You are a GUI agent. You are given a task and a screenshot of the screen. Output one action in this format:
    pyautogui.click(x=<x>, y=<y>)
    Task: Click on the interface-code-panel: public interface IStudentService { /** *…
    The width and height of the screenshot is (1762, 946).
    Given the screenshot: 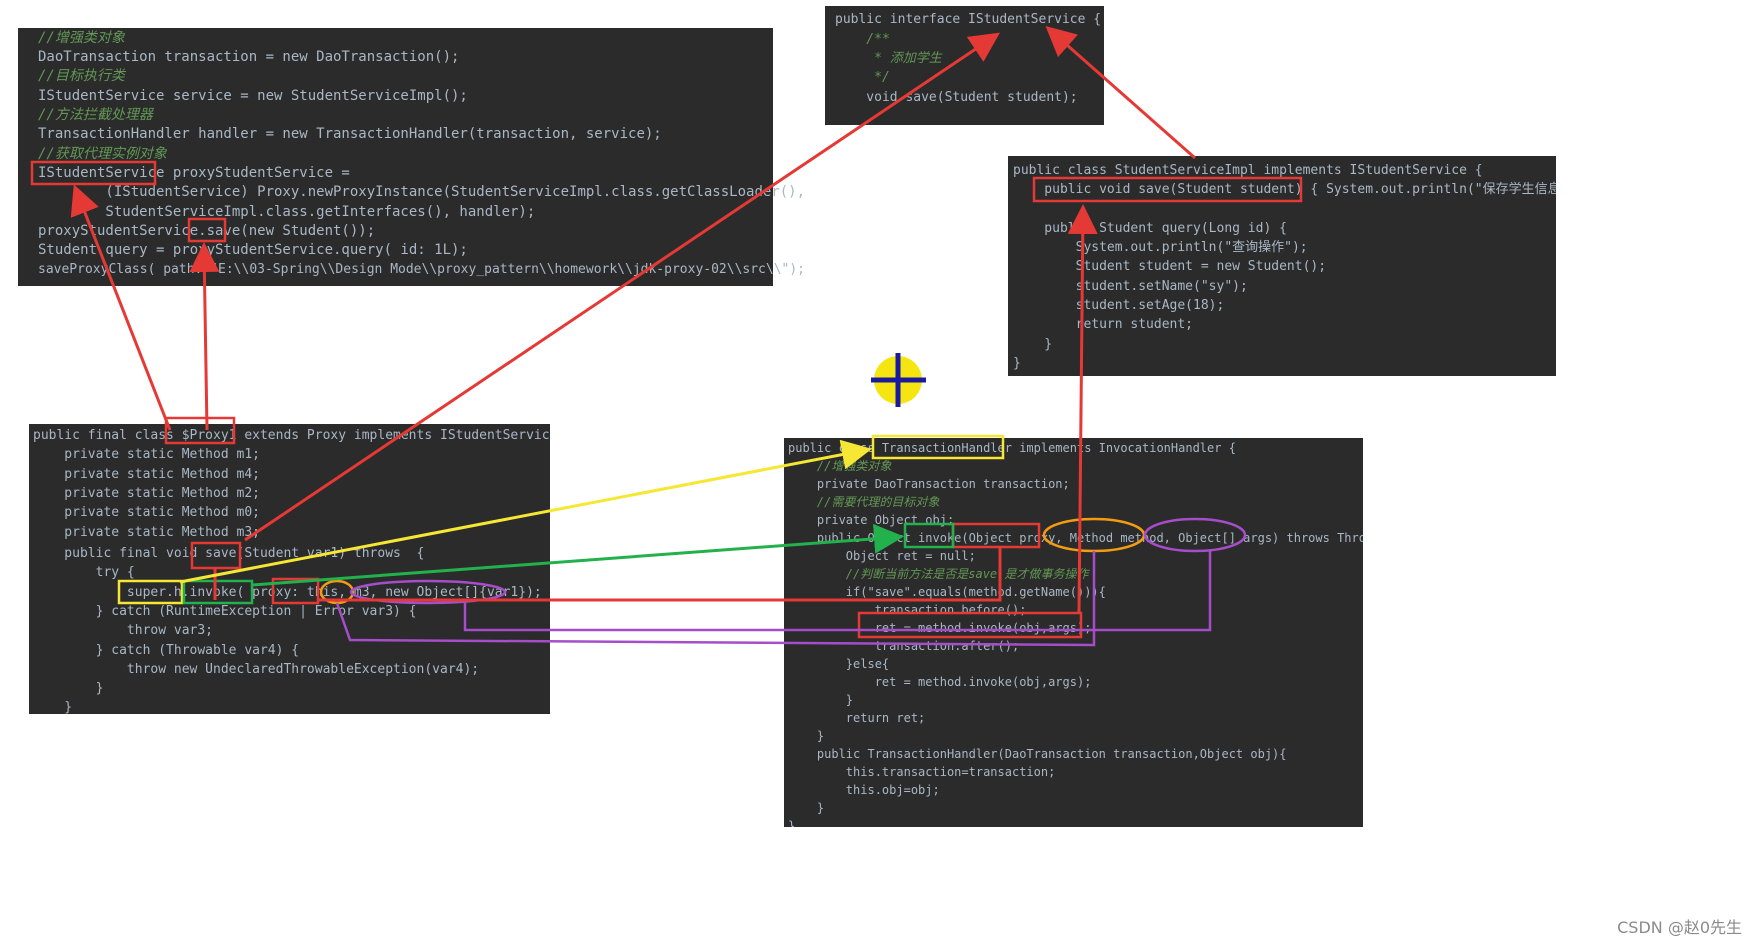 What is the action you would take?
    pyautogui.click(x=964, y=65)
    